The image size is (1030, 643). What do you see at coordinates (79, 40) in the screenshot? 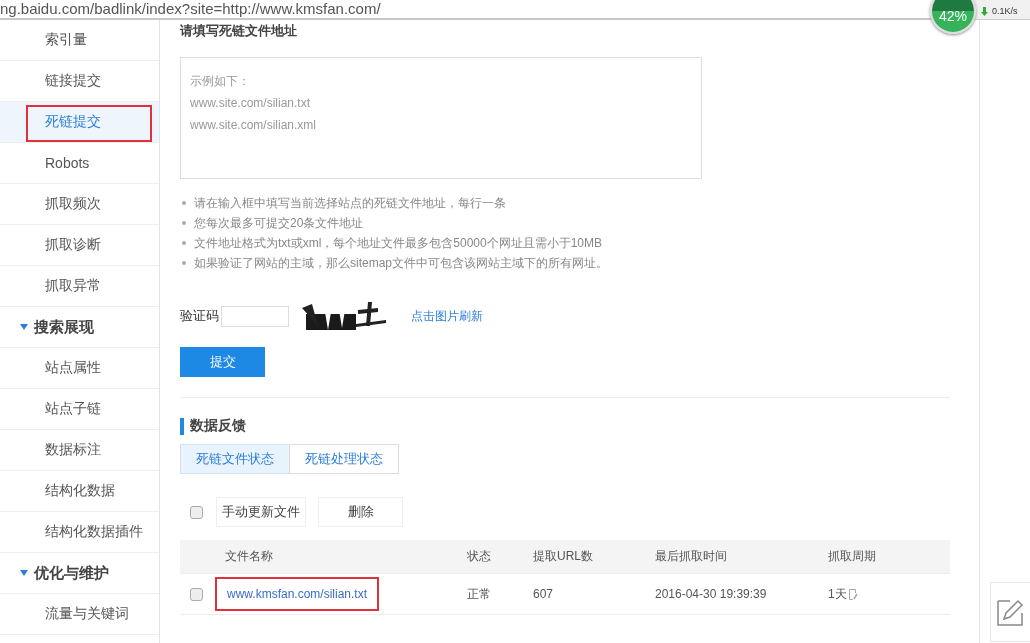
I see `sidebar-item: 索引量` at bounding box center [79, 40].